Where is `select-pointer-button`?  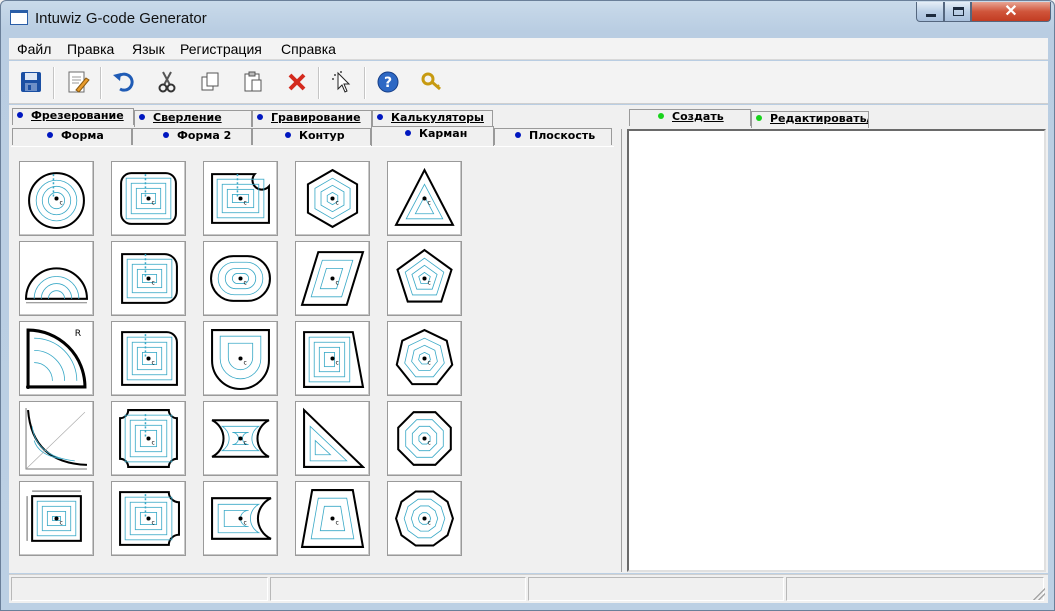
select-pointer-button is located at coordinates (342, 82).